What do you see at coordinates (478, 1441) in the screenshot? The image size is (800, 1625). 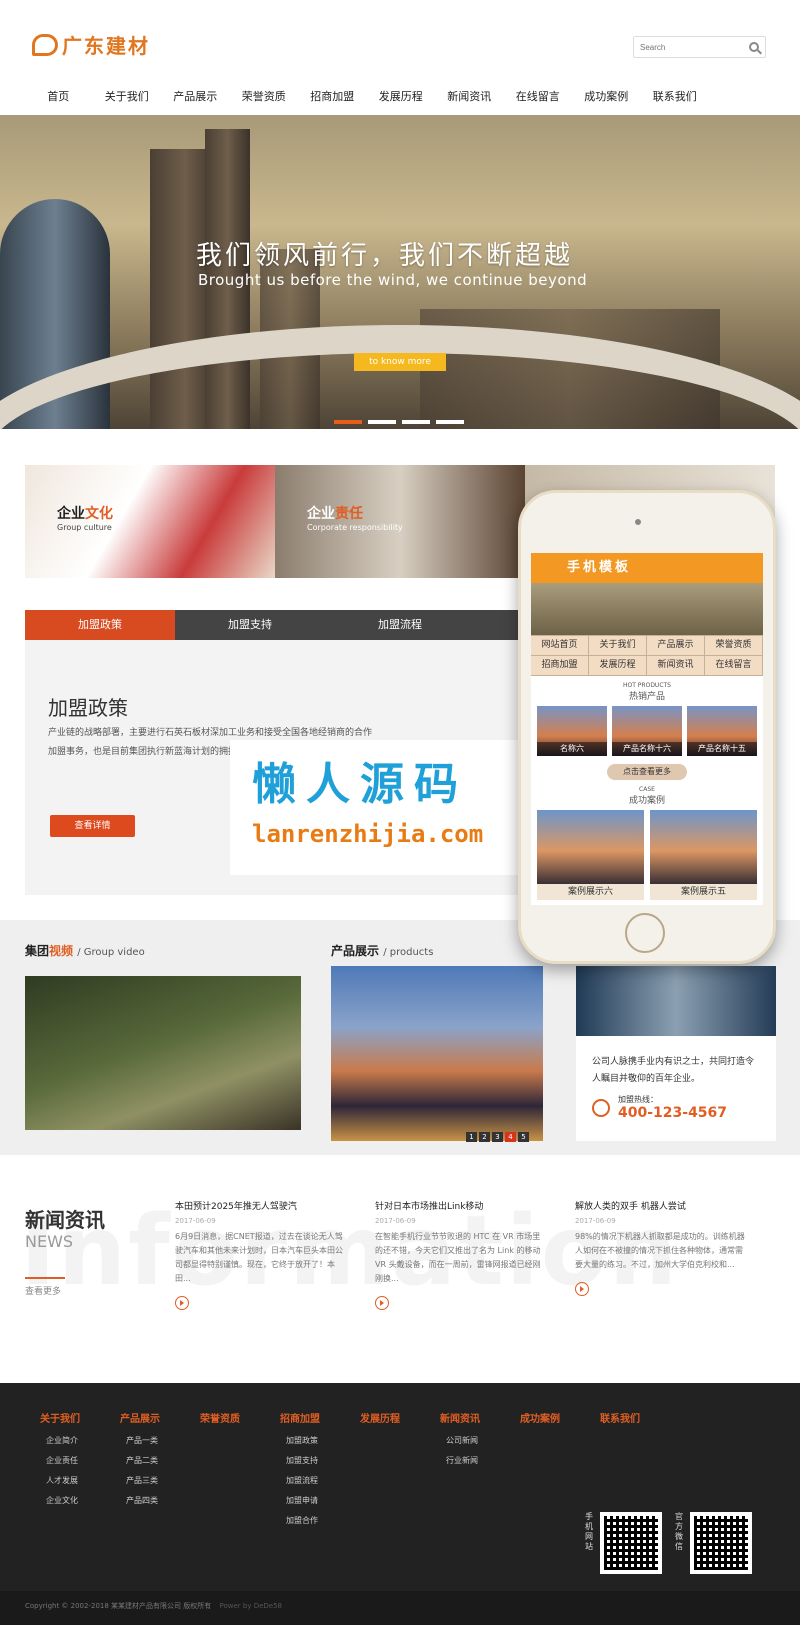 I see `footer-link: 公司新闻` at bounding box center [478, 1441].